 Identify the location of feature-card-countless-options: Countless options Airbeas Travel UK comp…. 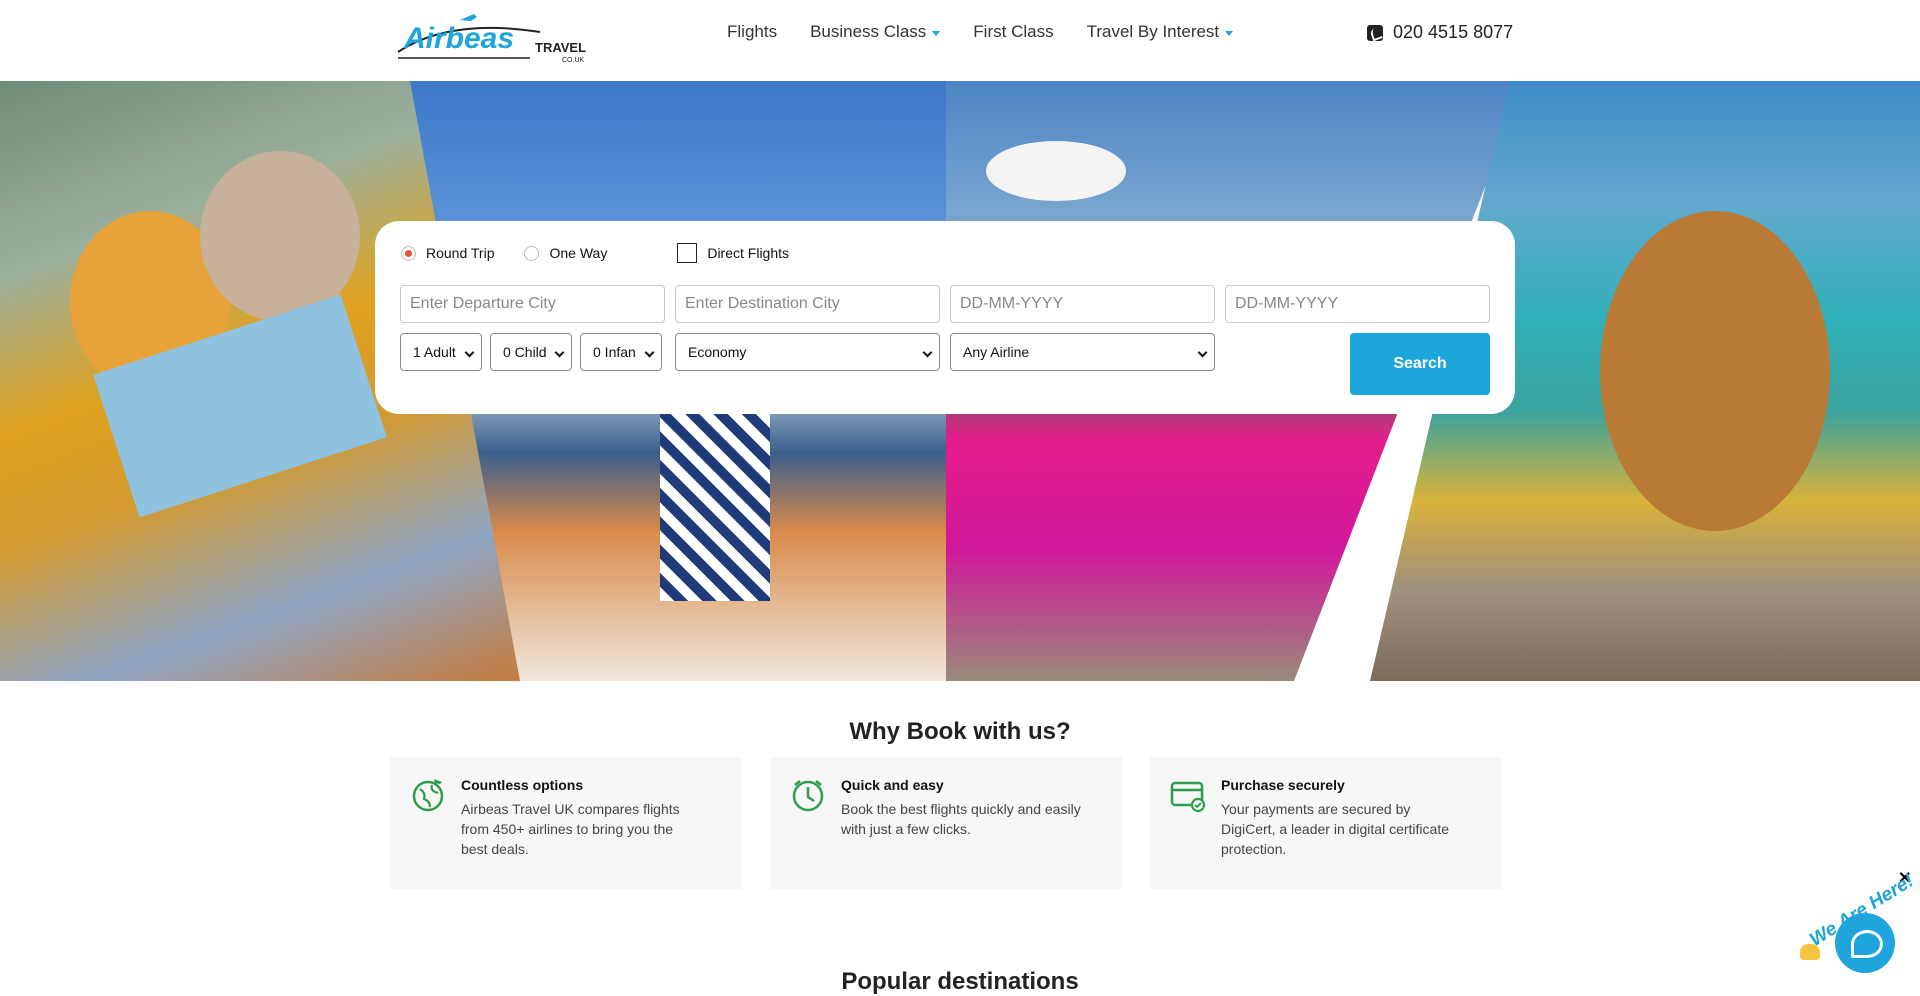
(566, 823).